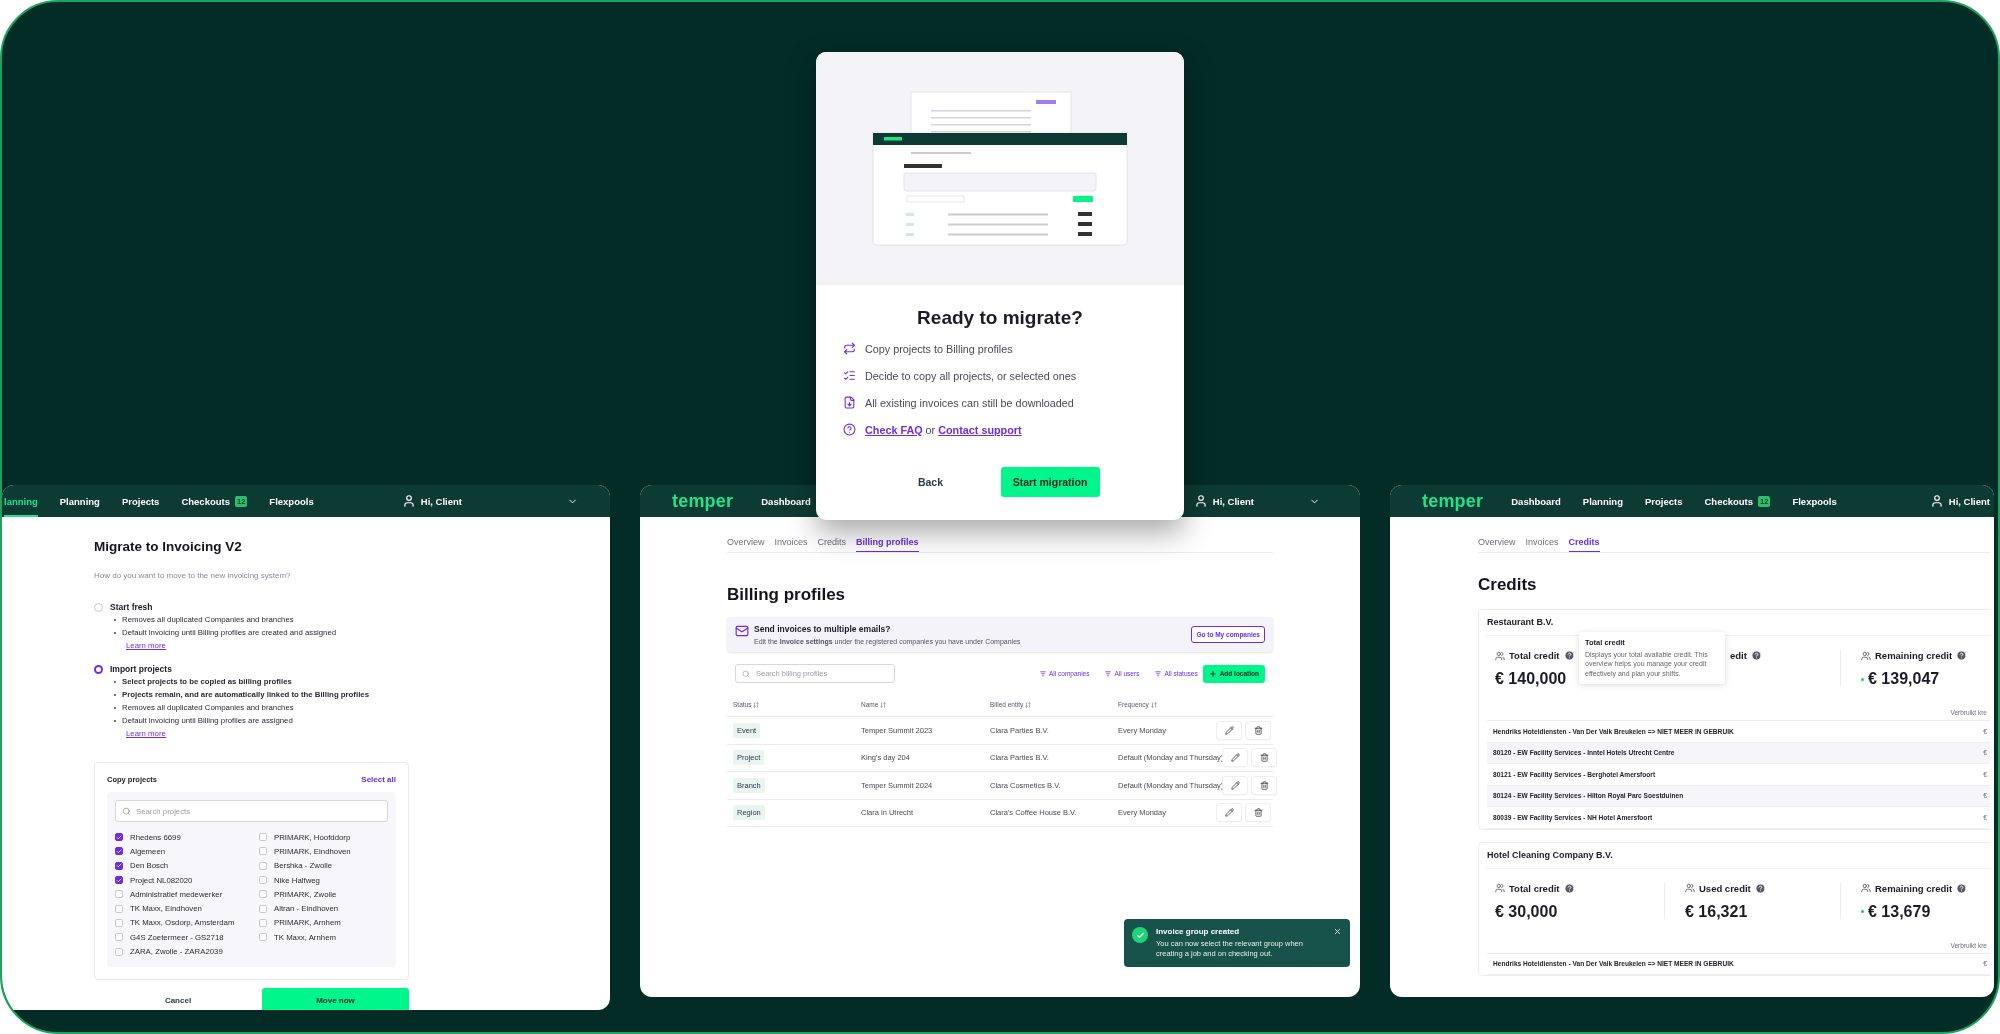  Describe the element at coordinates (1000, 318) in the screenshot. I see `dialog-title: Ready to migrate?` at that location.